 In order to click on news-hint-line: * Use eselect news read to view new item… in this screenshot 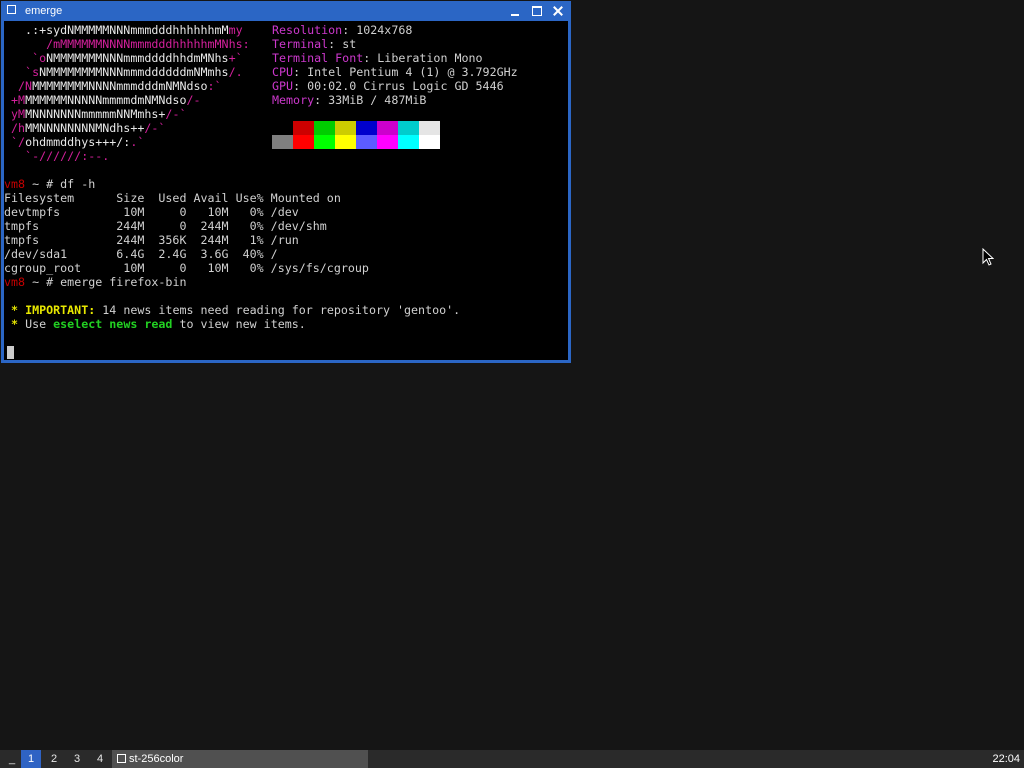, I will do `click(155, 324)`.